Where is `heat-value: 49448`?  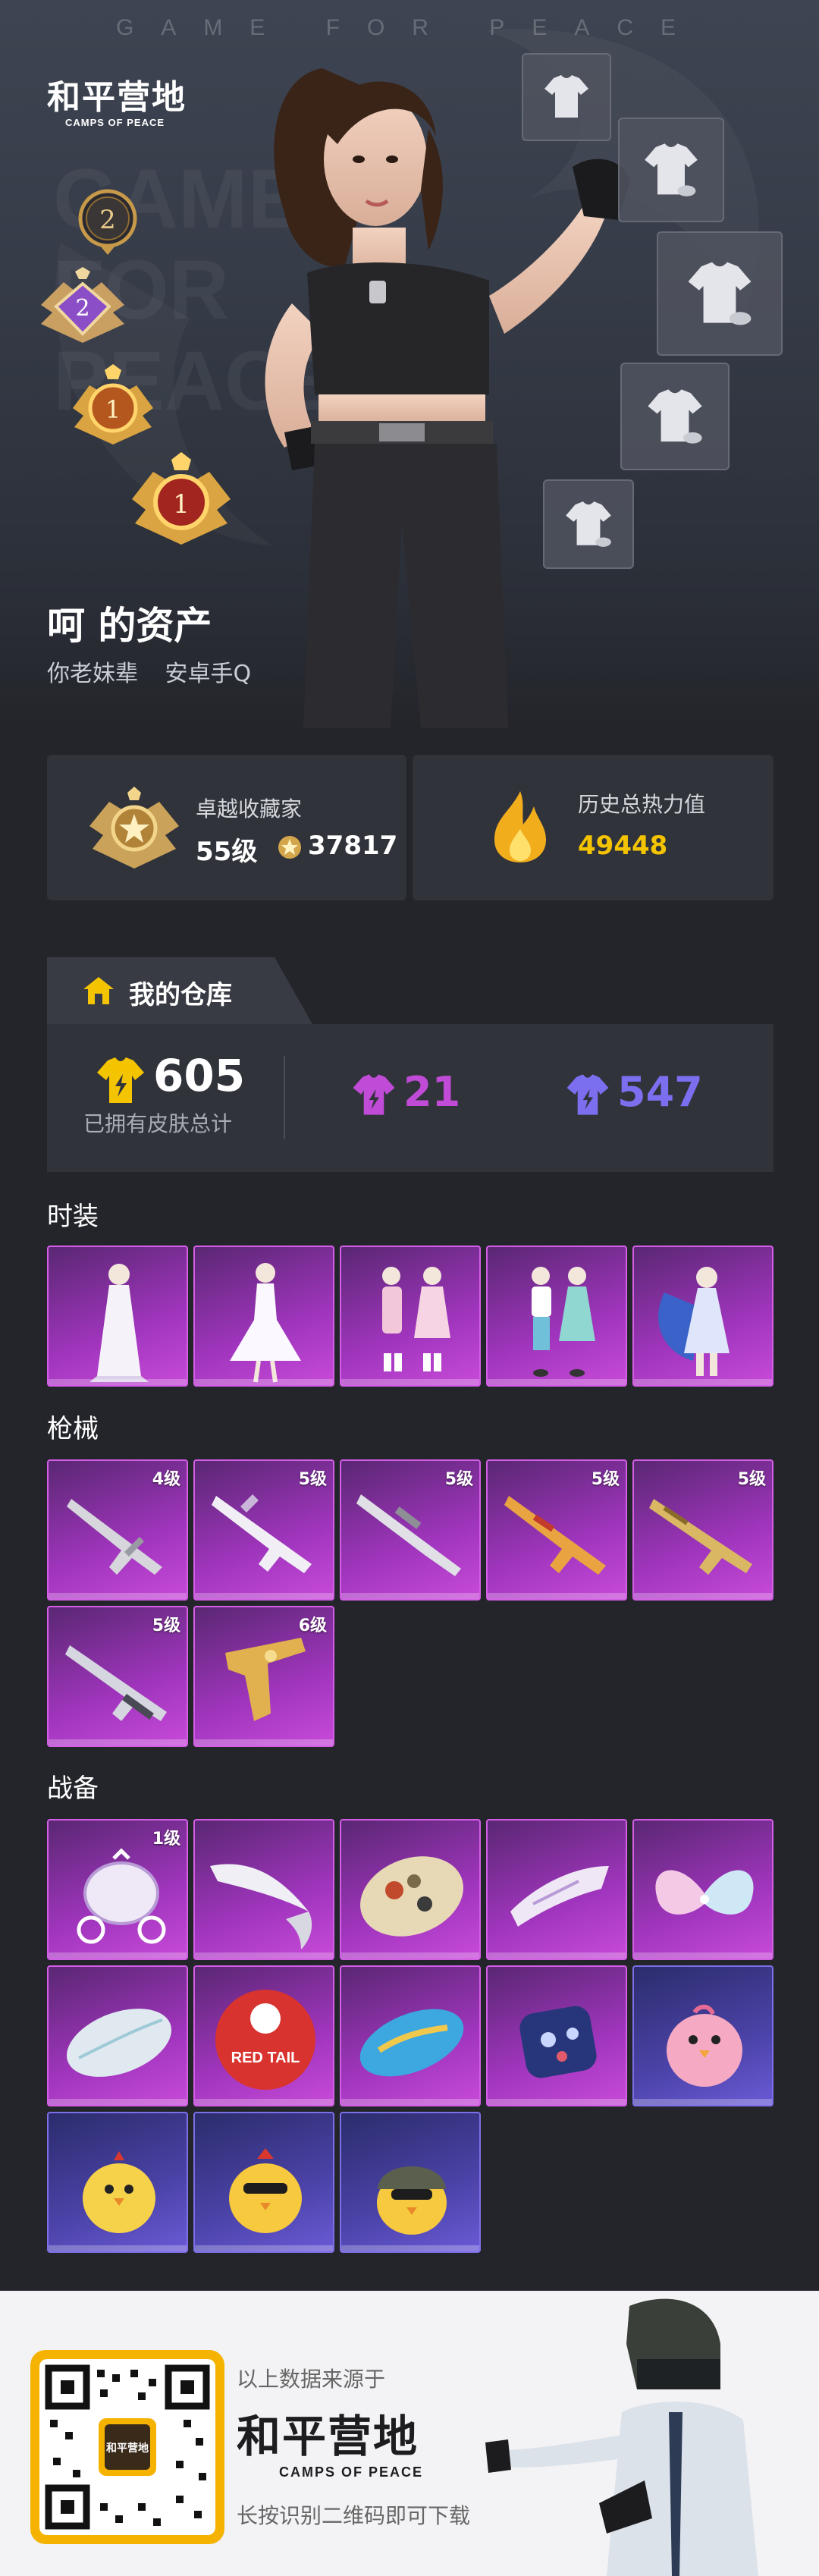 heat-value: 49448 is located at coordinates (623, 846).